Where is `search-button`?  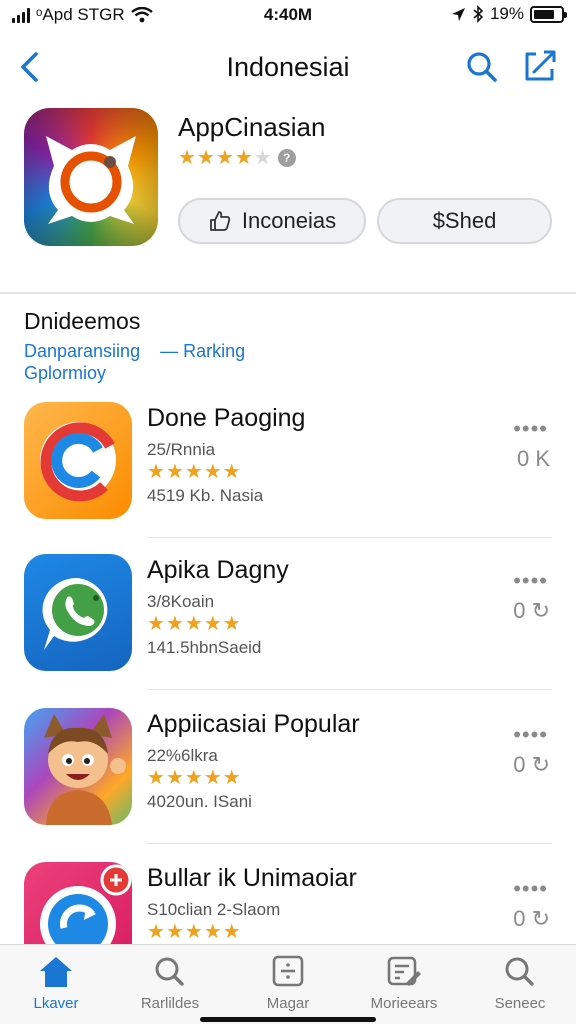
search-button is located at coordinates (482, 67).